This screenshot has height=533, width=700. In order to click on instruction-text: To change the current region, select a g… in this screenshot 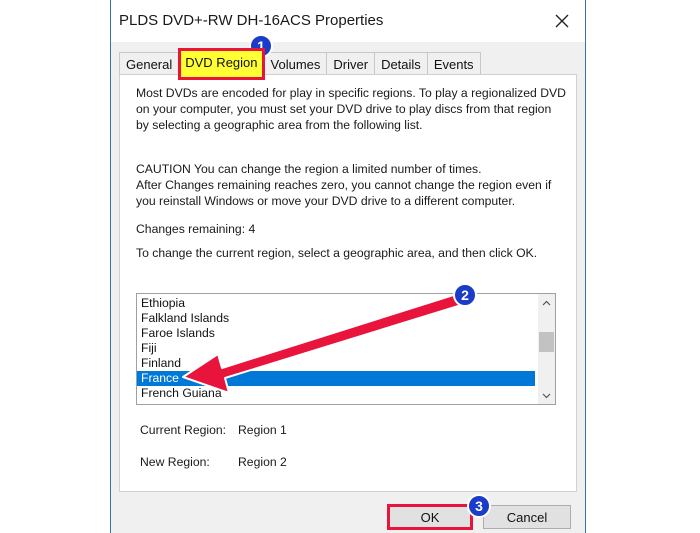, I will do `click(337, 253)`.